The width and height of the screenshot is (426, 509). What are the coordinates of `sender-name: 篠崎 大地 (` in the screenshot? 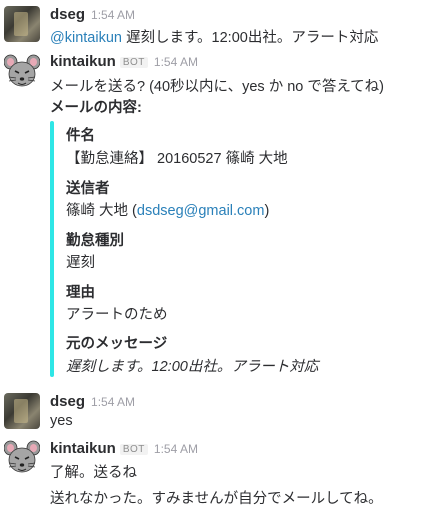 It's located at (101, 211).